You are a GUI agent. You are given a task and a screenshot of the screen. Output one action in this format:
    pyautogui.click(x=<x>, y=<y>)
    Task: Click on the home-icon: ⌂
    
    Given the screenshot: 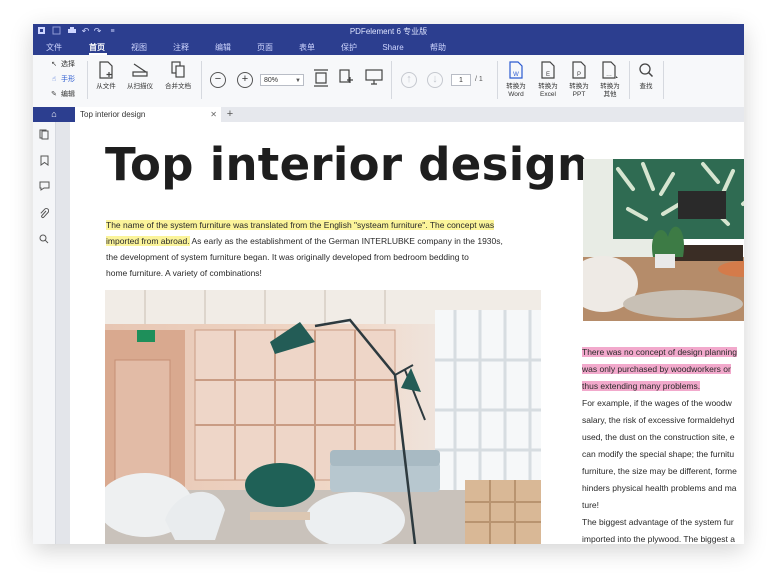 What is the action you would take?
    pyautogui.click(x=54, y=114)
    